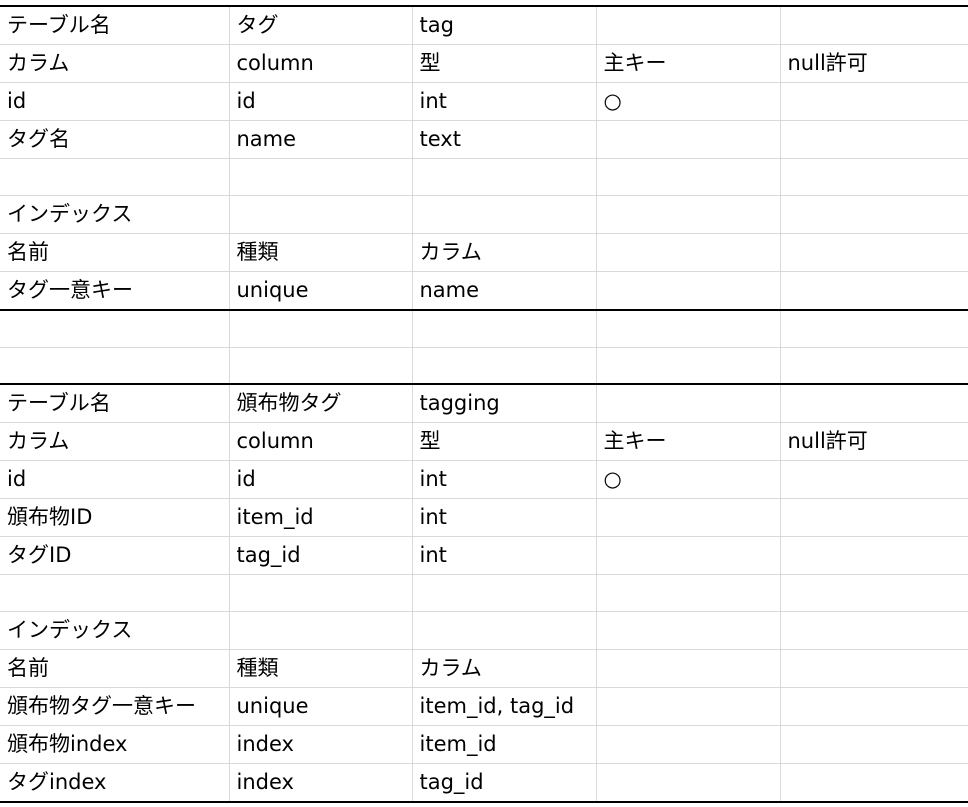 The width and height of the screenshot is (968, 807). Describe the element at coordinates (504, 403) in the screenshot. I see `cell: tagging` at that location.